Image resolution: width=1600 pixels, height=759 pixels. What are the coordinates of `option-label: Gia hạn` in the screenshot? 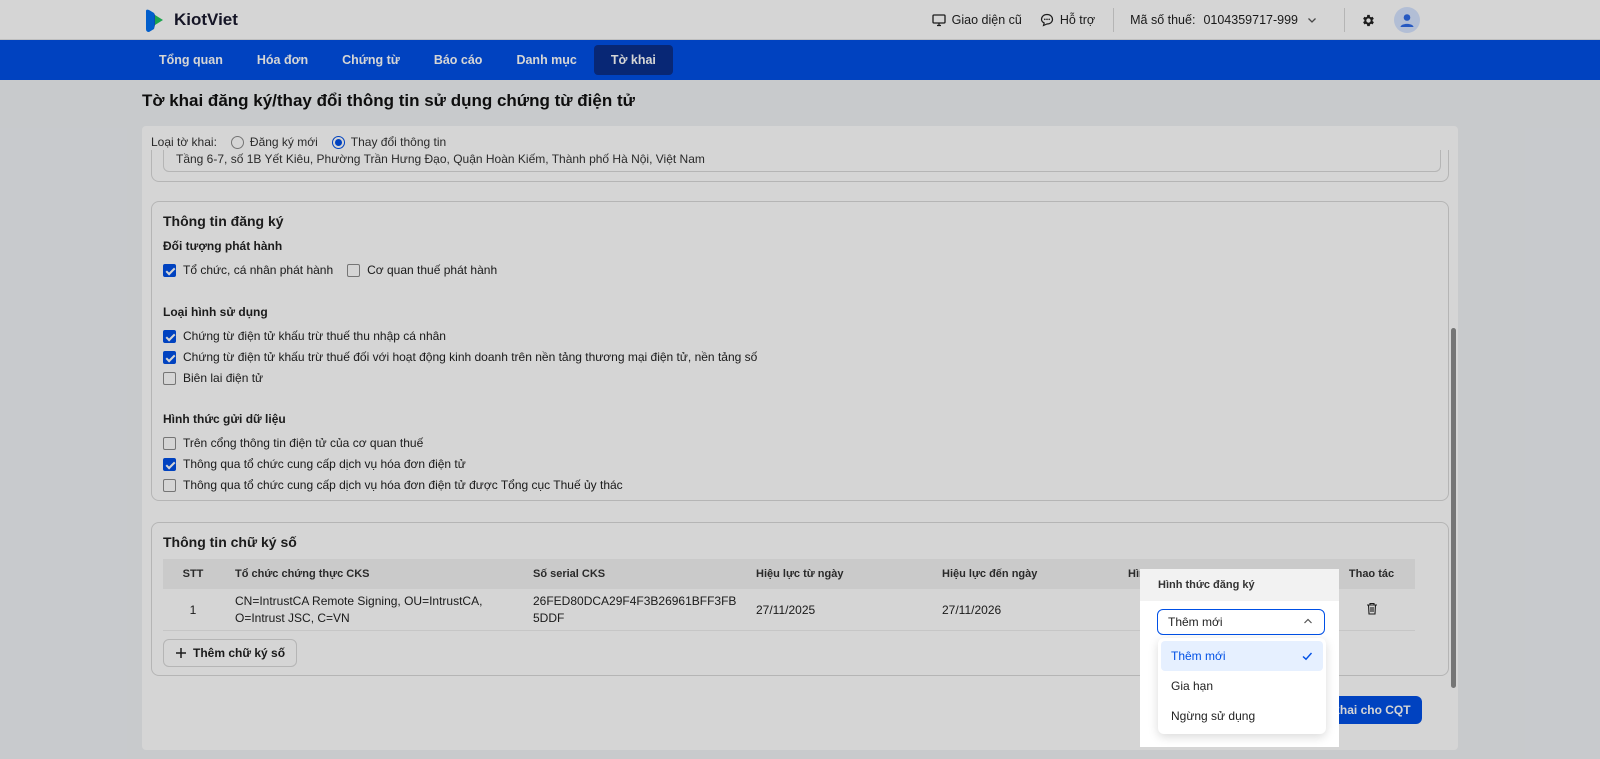 It's located at (1192, 686).